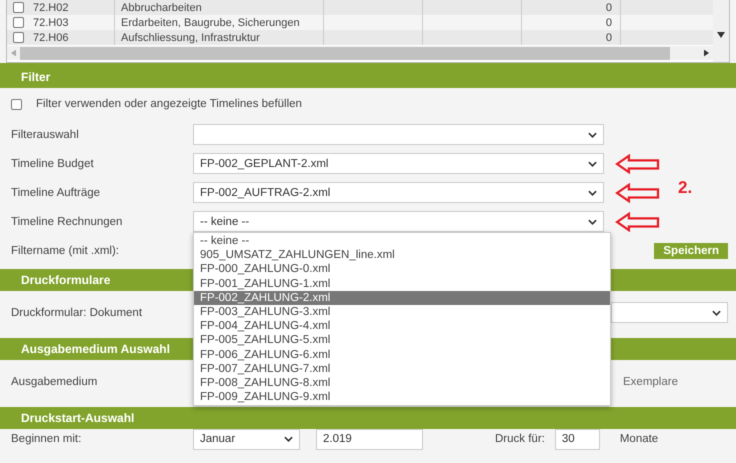 The height and width of the screenshot is (463, 736). I want to click on field-label: Beginnen mit:, so click(46, 439).